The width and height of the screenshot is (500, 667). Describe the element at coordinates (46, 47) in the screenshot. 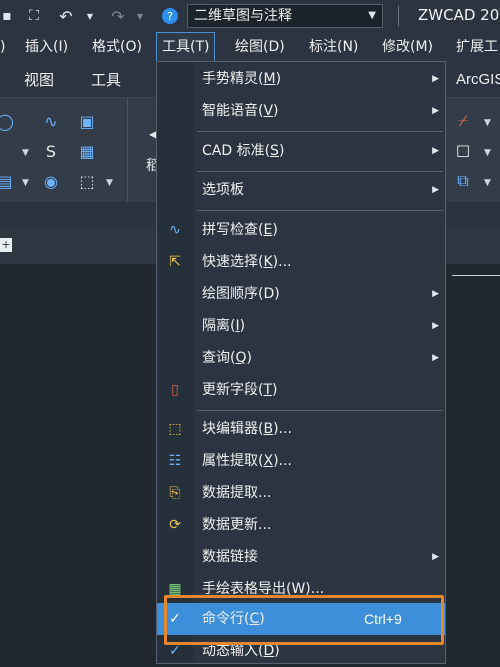

I see `menu-insert: 插入(I)` at that location.